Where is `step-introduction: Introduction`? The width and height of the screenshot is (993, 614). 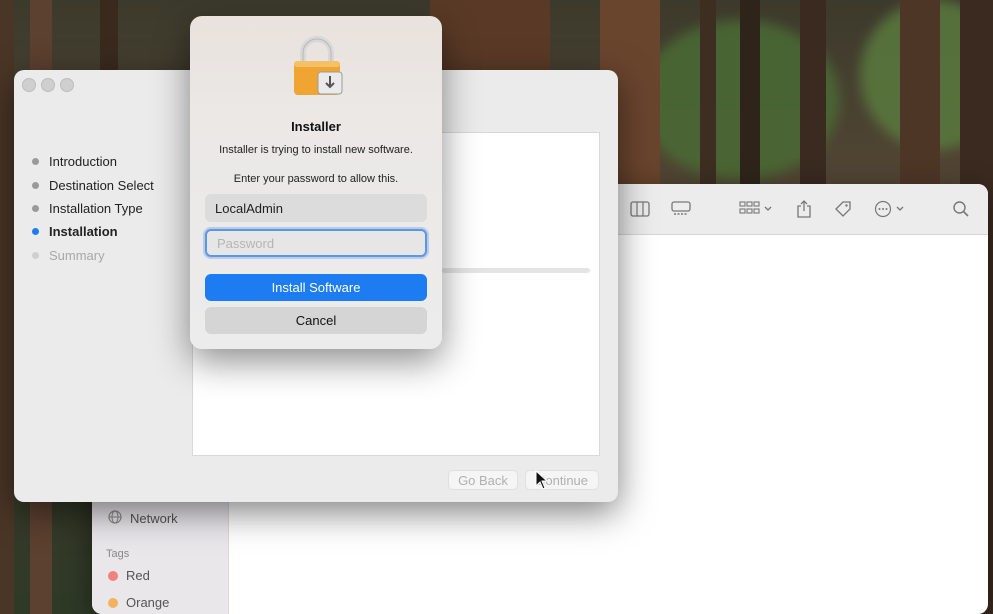
step-introduction: Introduction is located at coordinates (74, 161).